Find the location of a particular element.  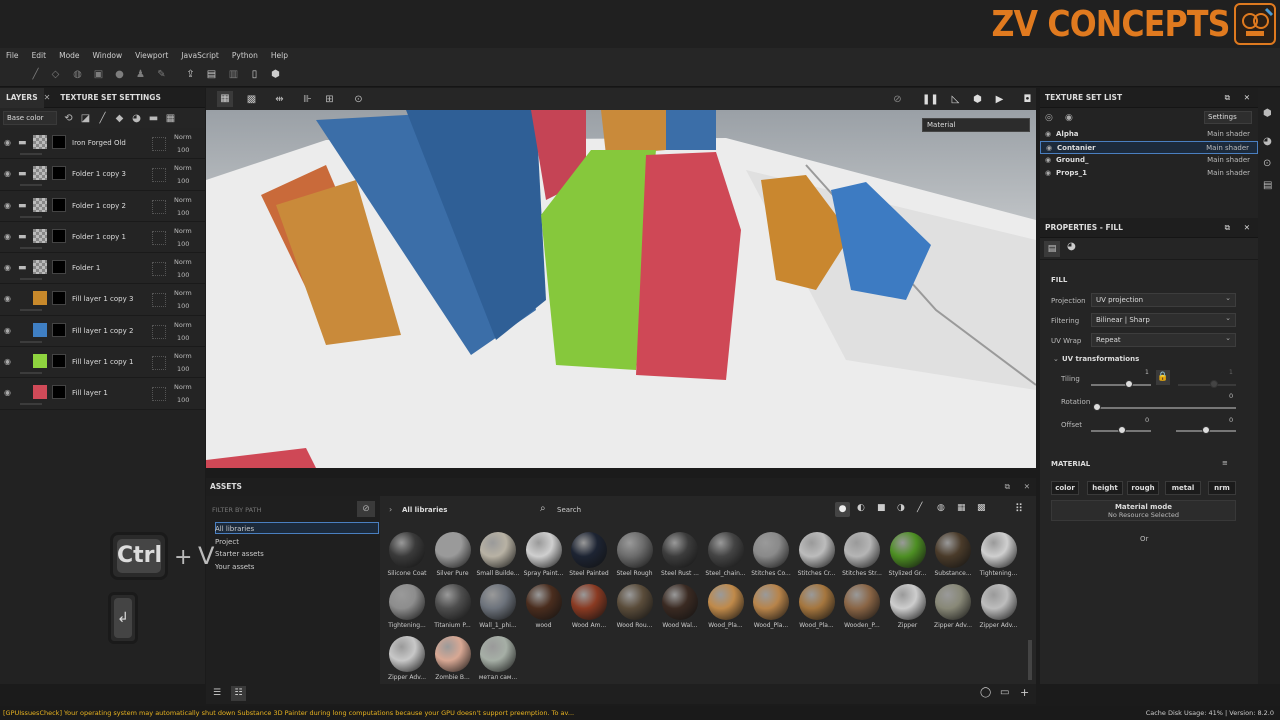

layer-name: Iron Forged Old is located at coordinates (99, 143).